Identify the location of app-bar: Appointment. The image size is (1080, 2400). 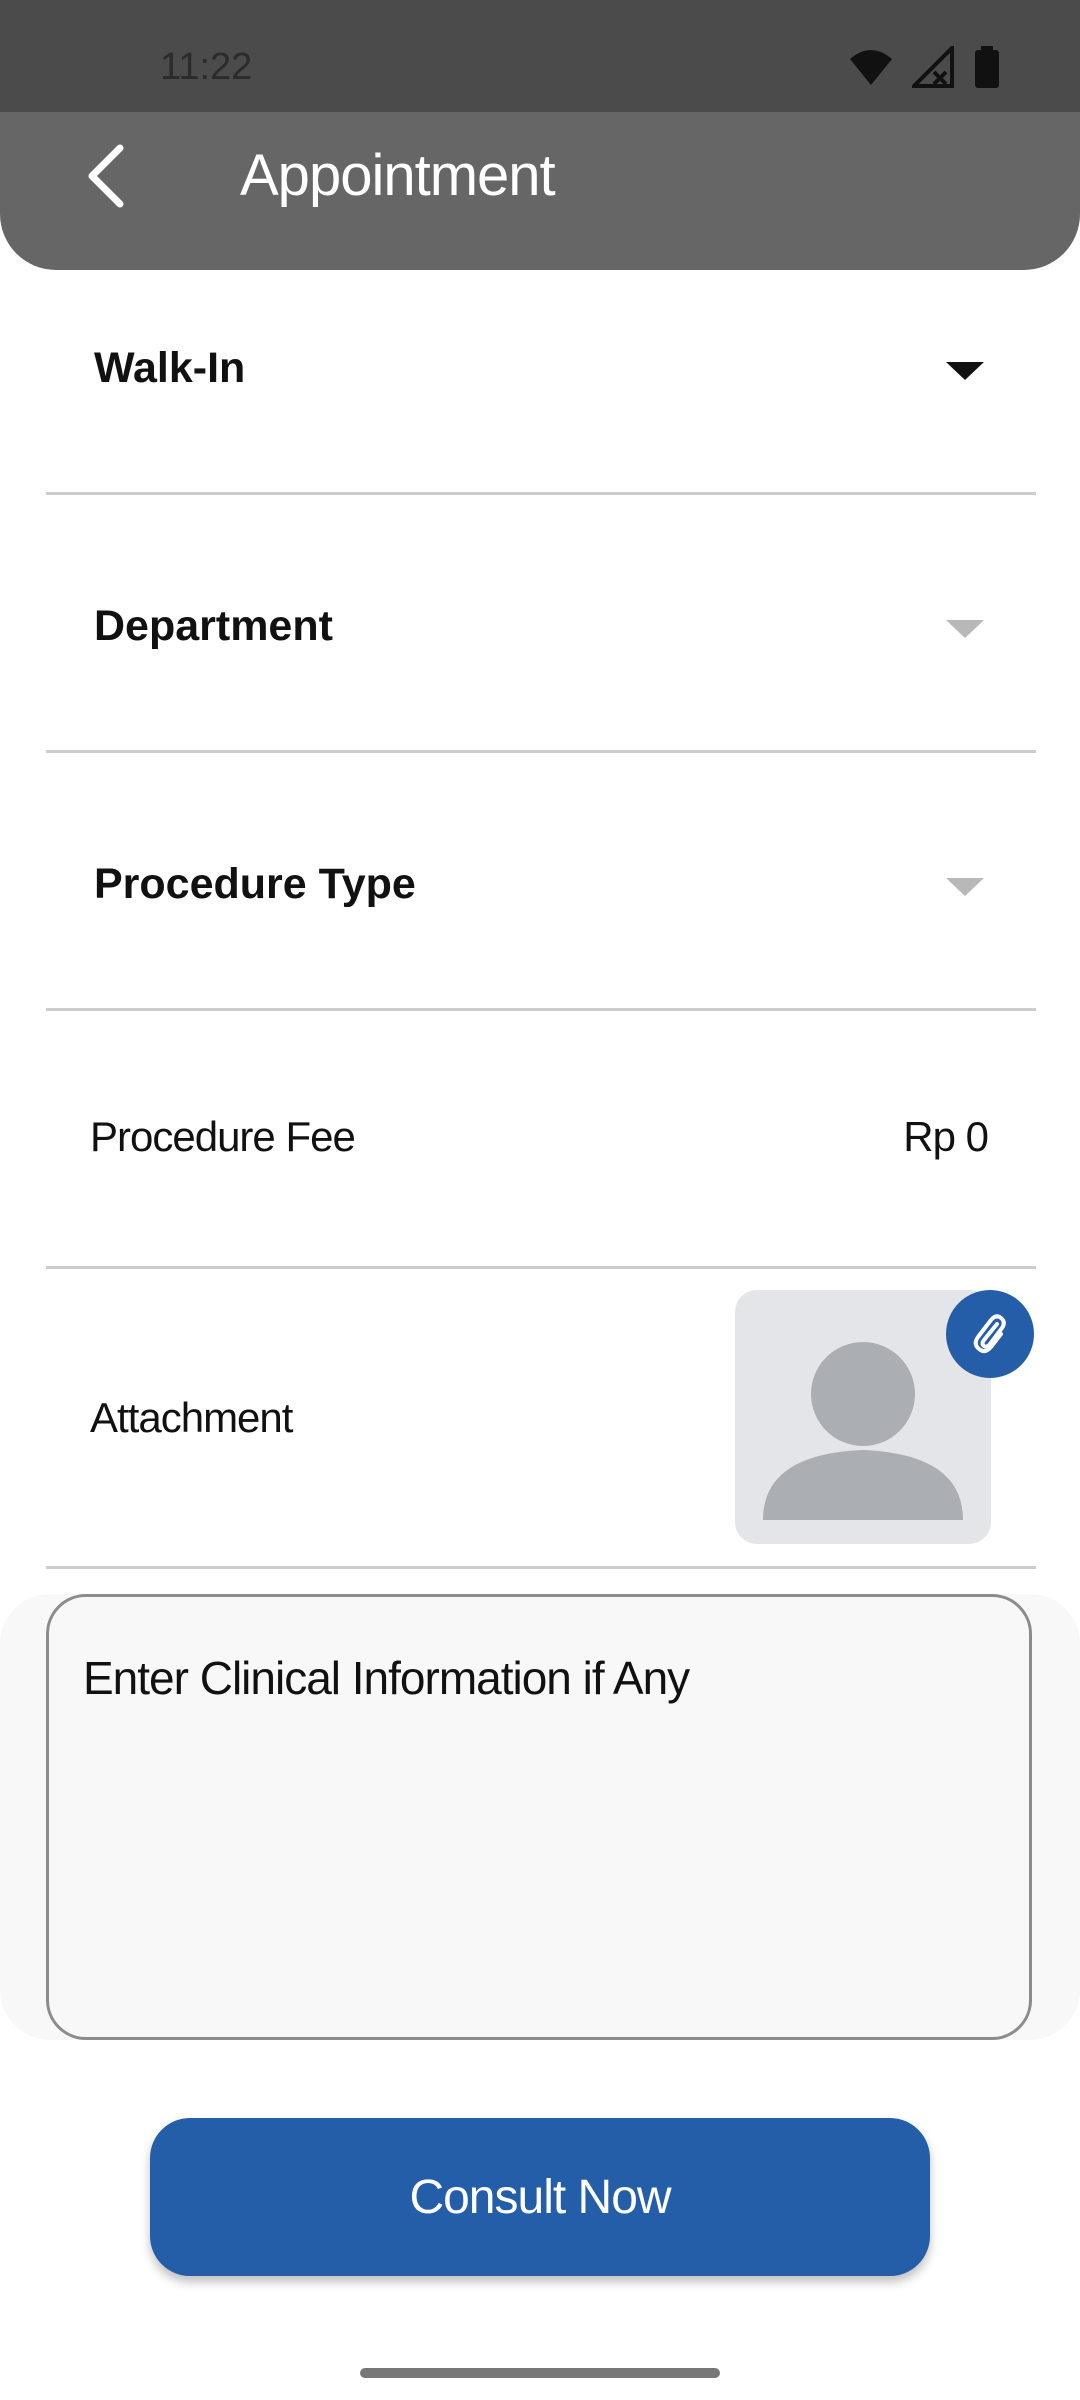
(540, 191).